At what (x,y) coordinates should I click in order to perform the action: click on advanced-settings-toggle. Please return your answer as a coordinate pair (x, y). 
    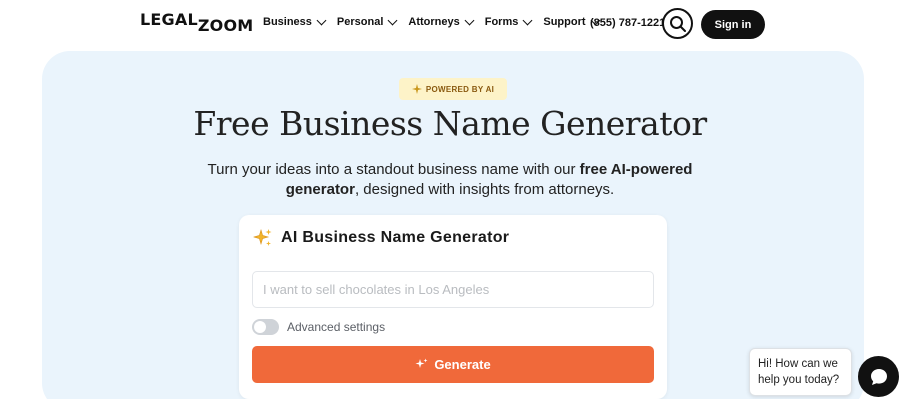
    Looking at the image, I should click on (265, 327).